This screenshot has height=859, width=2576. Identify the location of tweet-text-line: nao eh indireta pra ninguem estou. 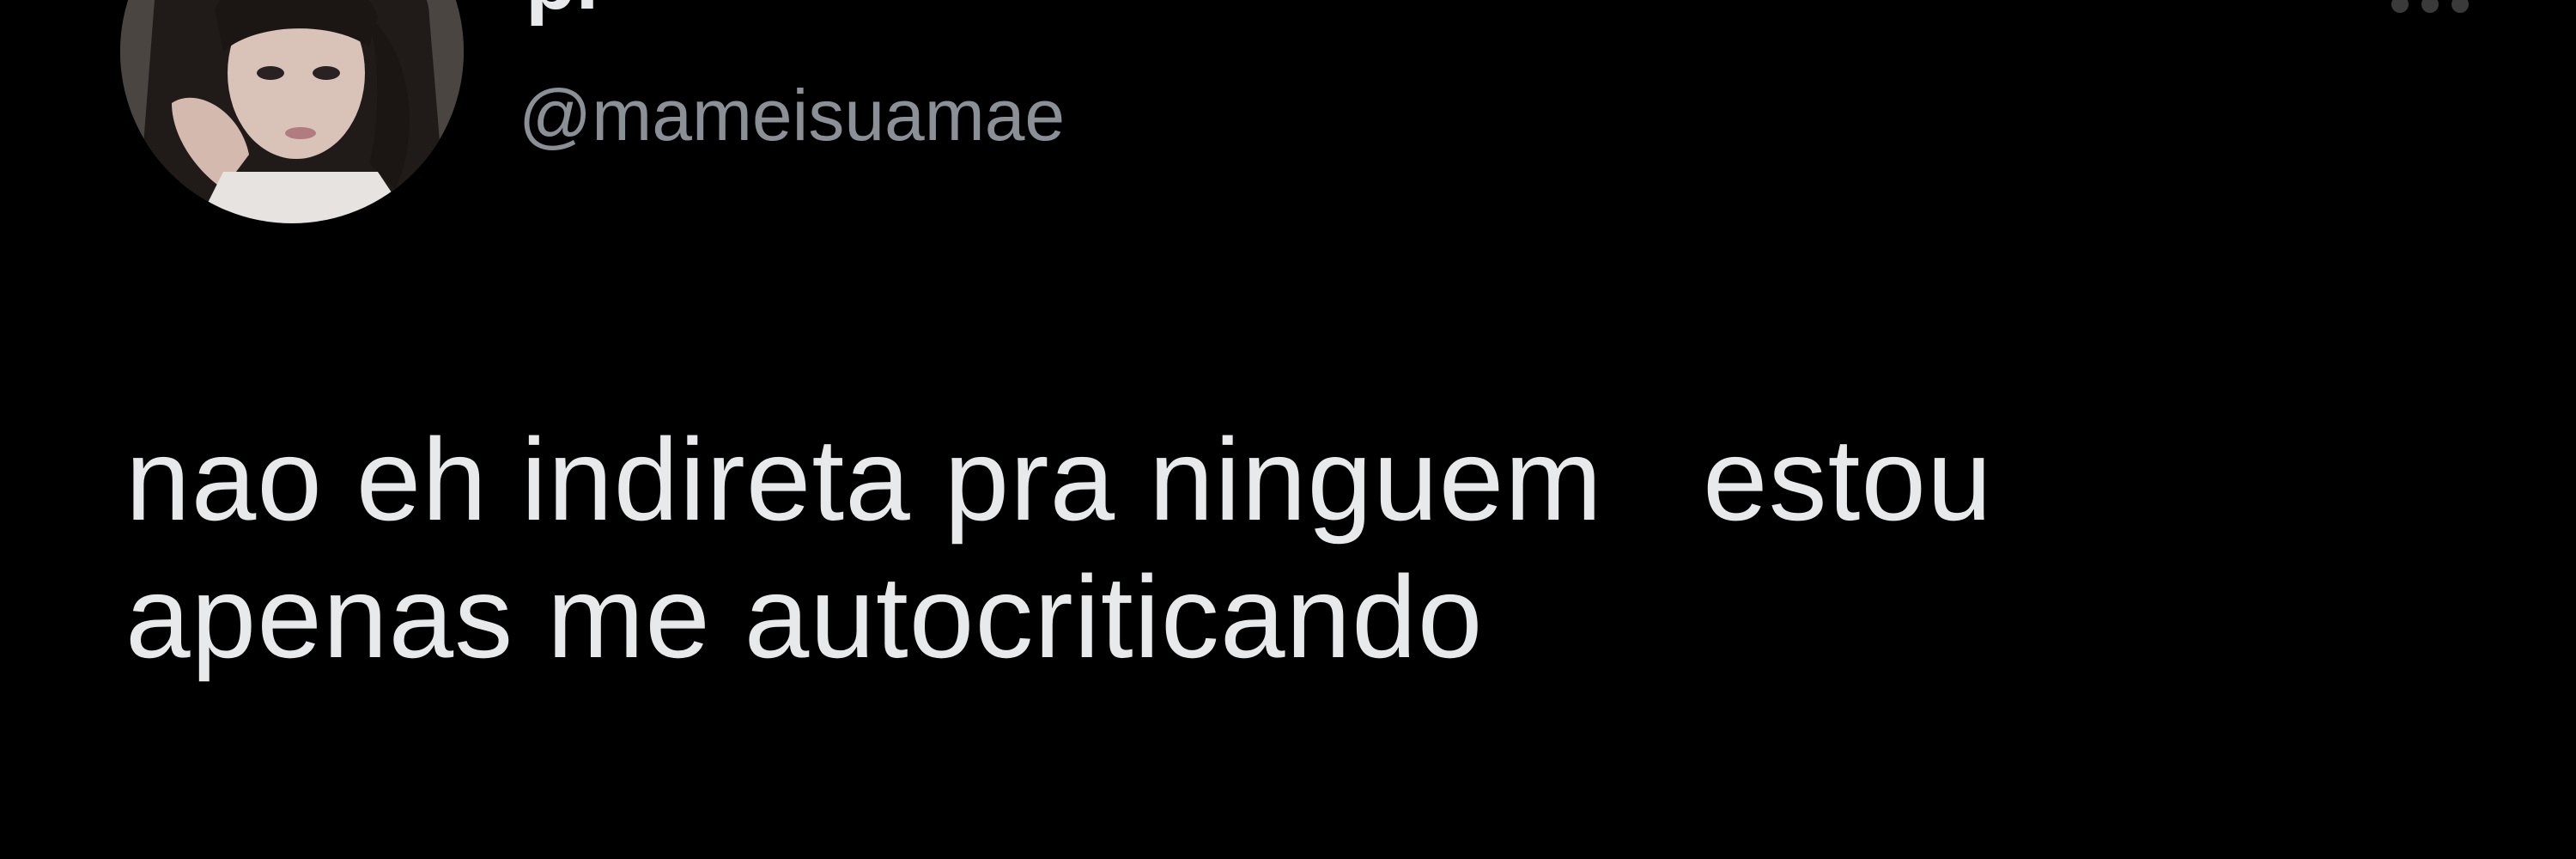
(1059, 480).